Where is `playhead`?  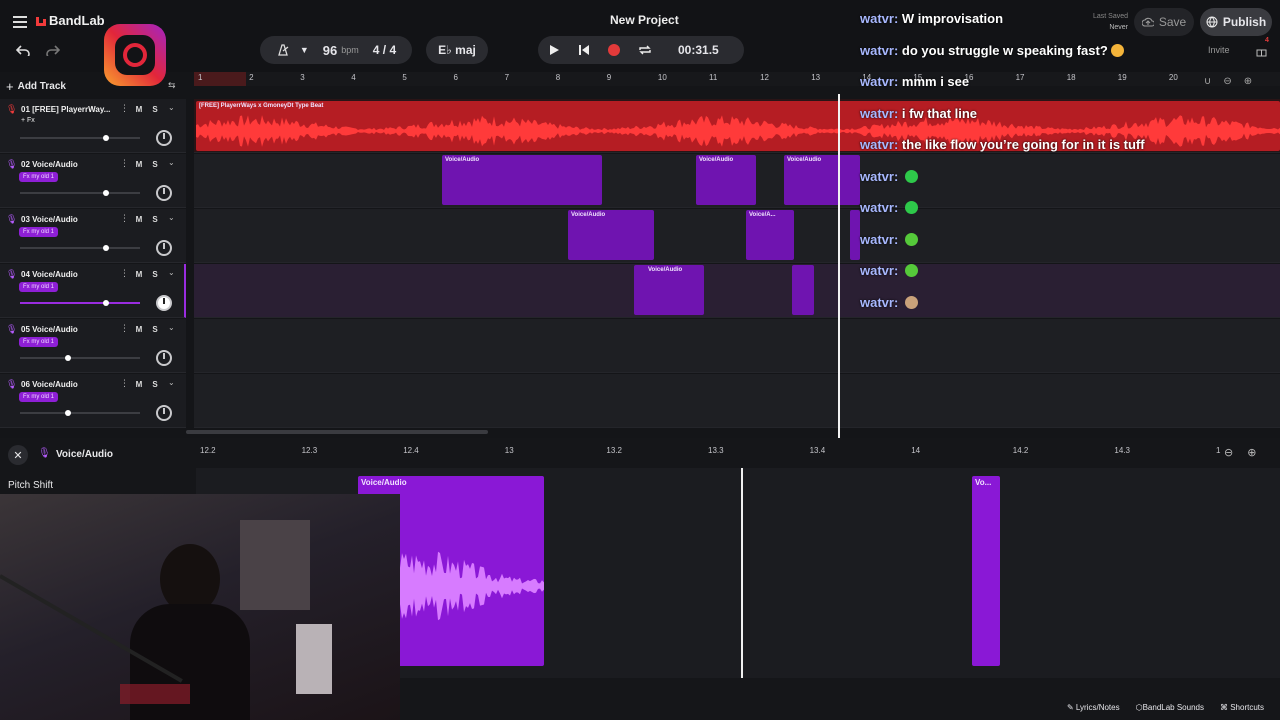 playhead is located at coordinates (839, 266).